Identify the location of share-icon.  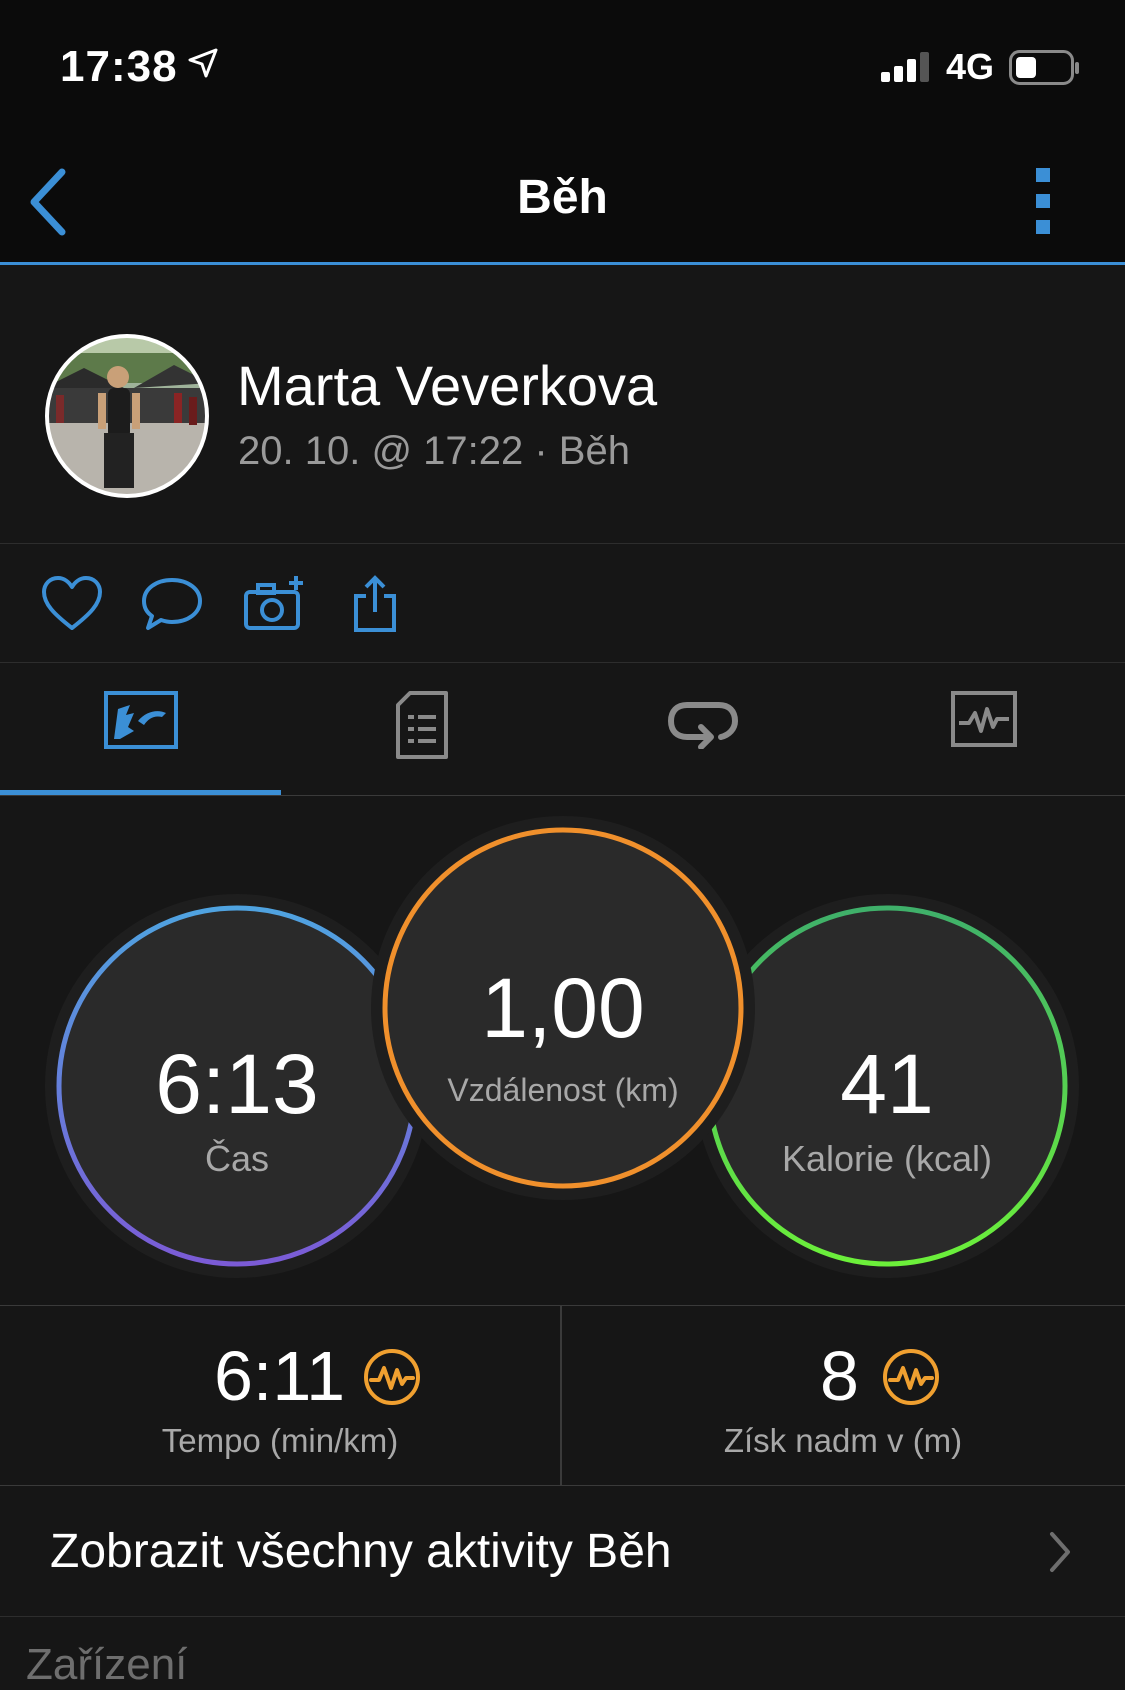
(376, 604).